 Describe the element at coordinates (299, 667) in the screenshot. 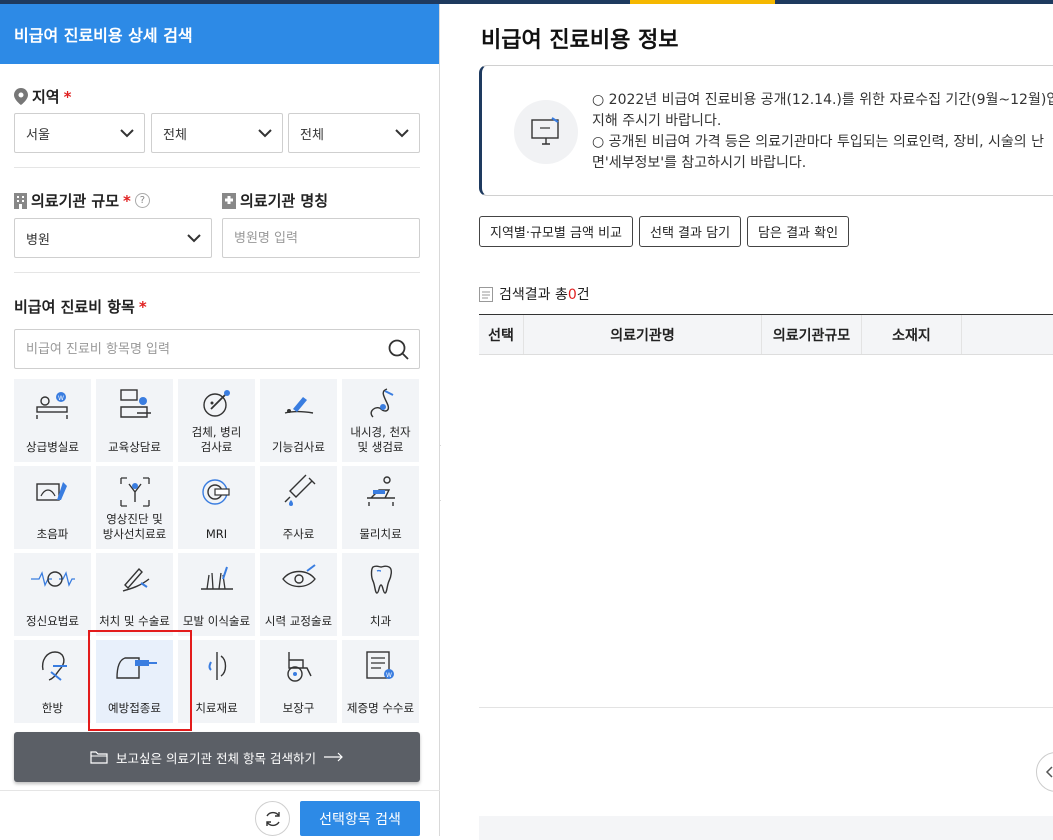

I see `wheelchair-icon` at that location.